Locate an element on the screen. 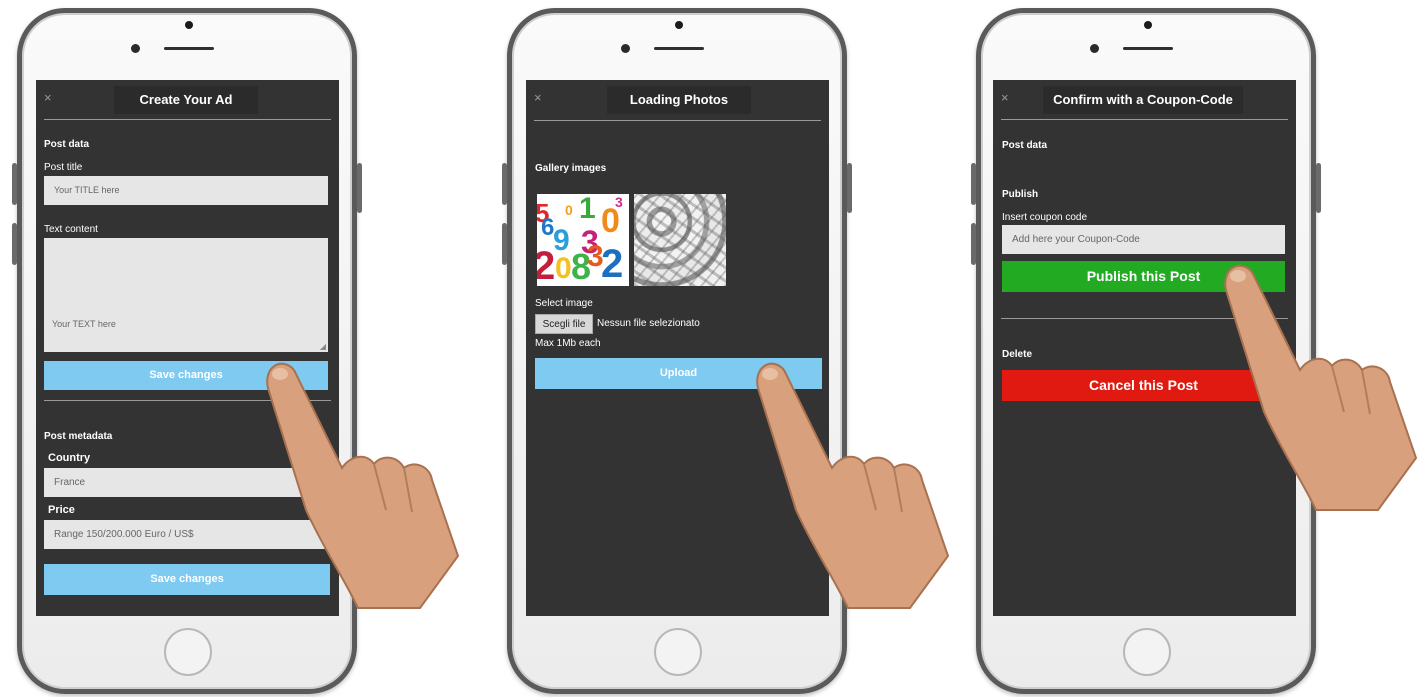 Image resolution: width=1425 pixels, height=697 pixels. price-label: Price is located at coordinates (61, 510).